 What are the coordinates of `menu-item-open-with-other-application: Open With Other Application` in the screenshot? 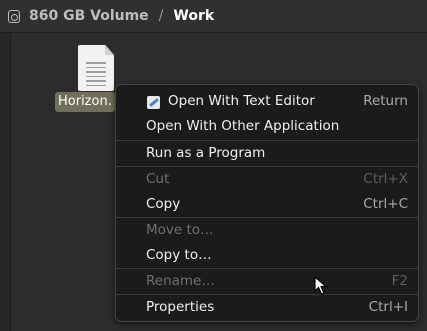 It's located at (267, 126).